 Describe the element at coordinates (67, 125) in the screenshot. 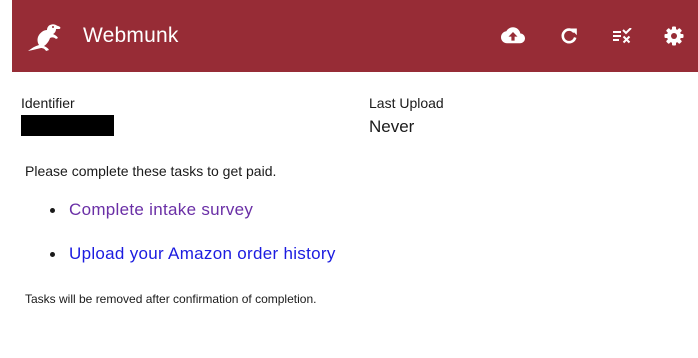

I see `identifier-value-redacted` at that location.